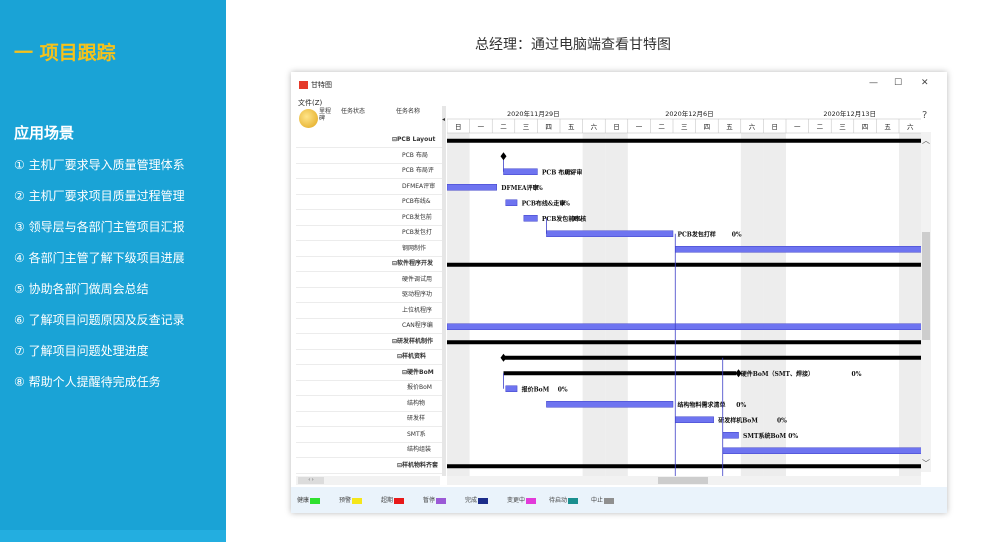 The image size is (1000, 542). I want to click on milestone-marker, so click(503, 156).